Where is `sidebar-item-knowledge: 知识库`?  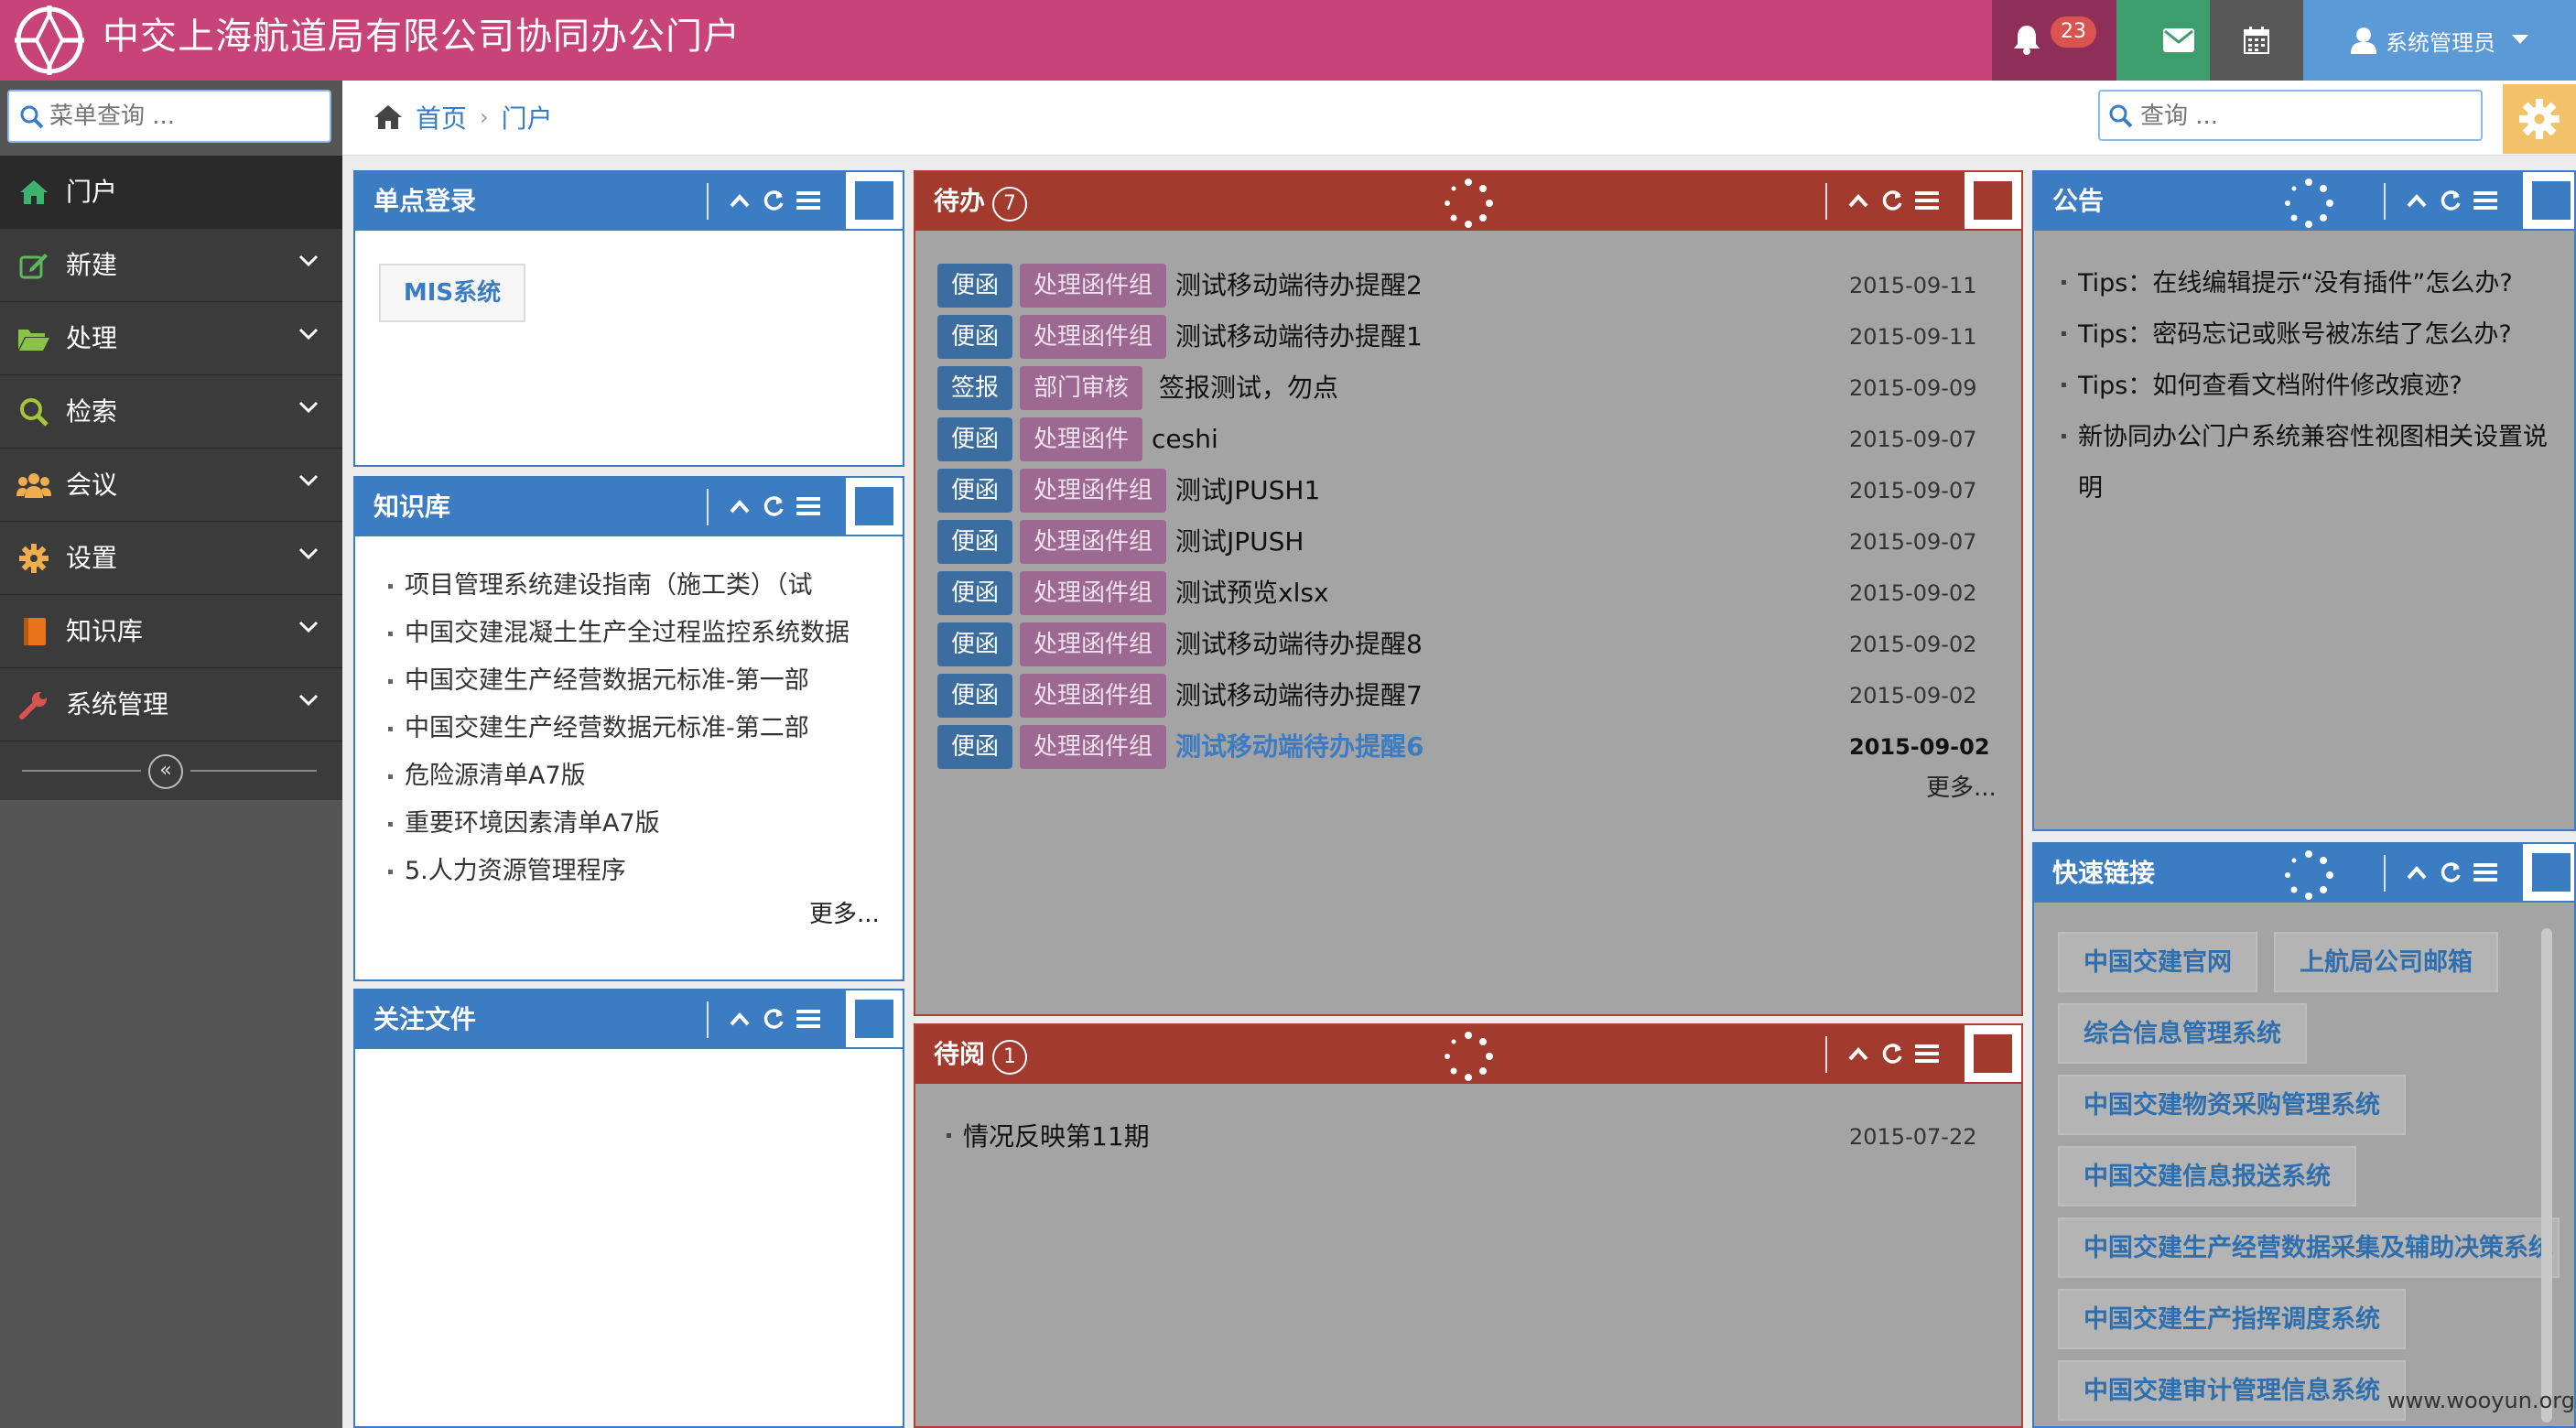 sidebar-item-knowledge: 知识库 is located at coordinates (171, 631).